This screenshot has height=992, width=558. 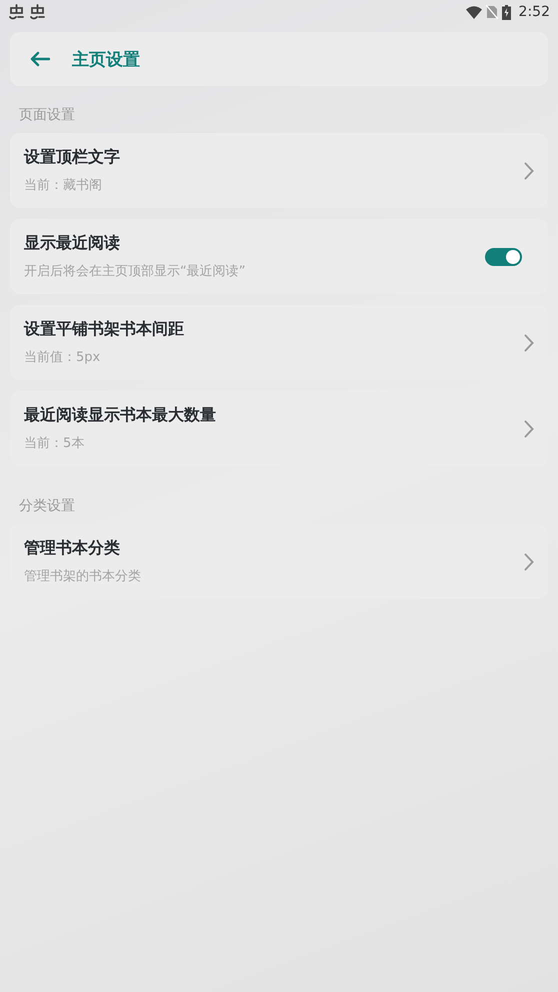 What do you see at coordinates (72, 157) in the screenshot?
I see `setting-title: 设置顶栏文字` at bounding box center [72, 157].